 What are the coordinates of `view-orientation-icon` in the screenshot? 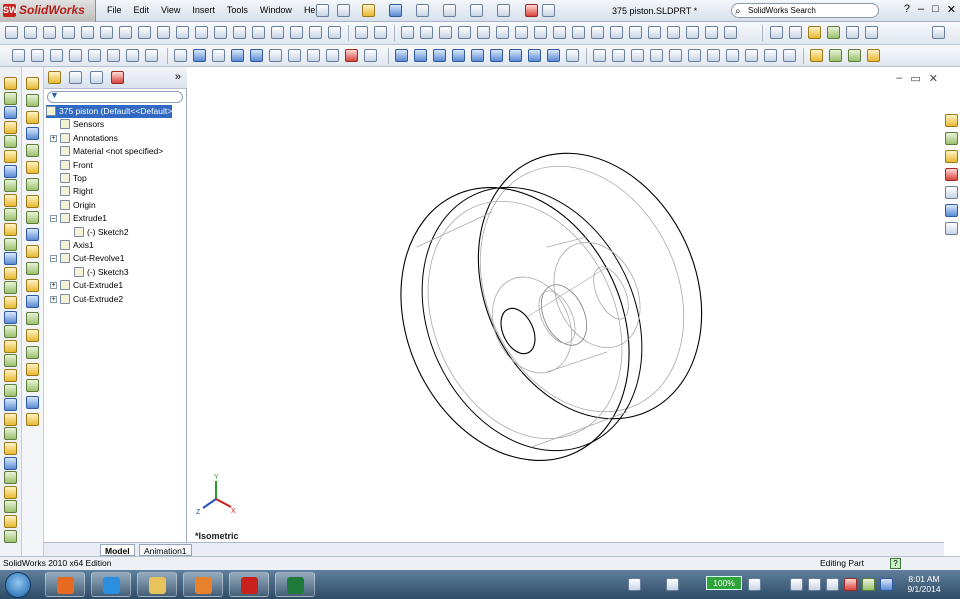 It's located at (776, 32).